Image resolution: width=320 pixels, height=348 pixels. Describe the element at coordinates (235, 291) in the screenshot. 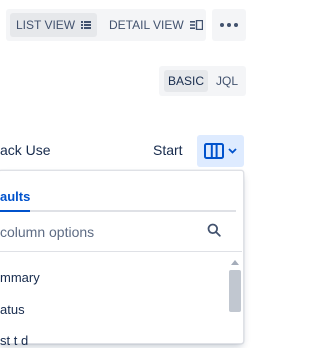

I see `scrollbar-thumb` at that location.